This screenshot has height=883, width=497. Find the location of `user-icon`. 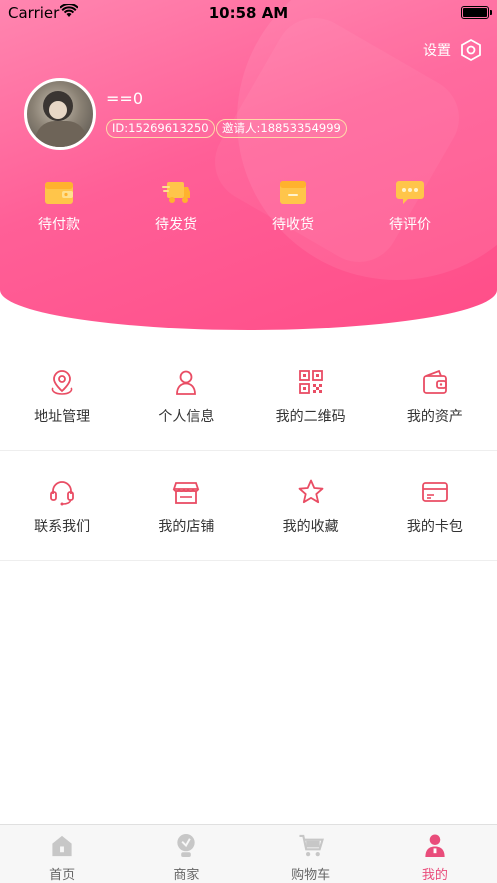

user-icon is located at coordinates (186, 382).